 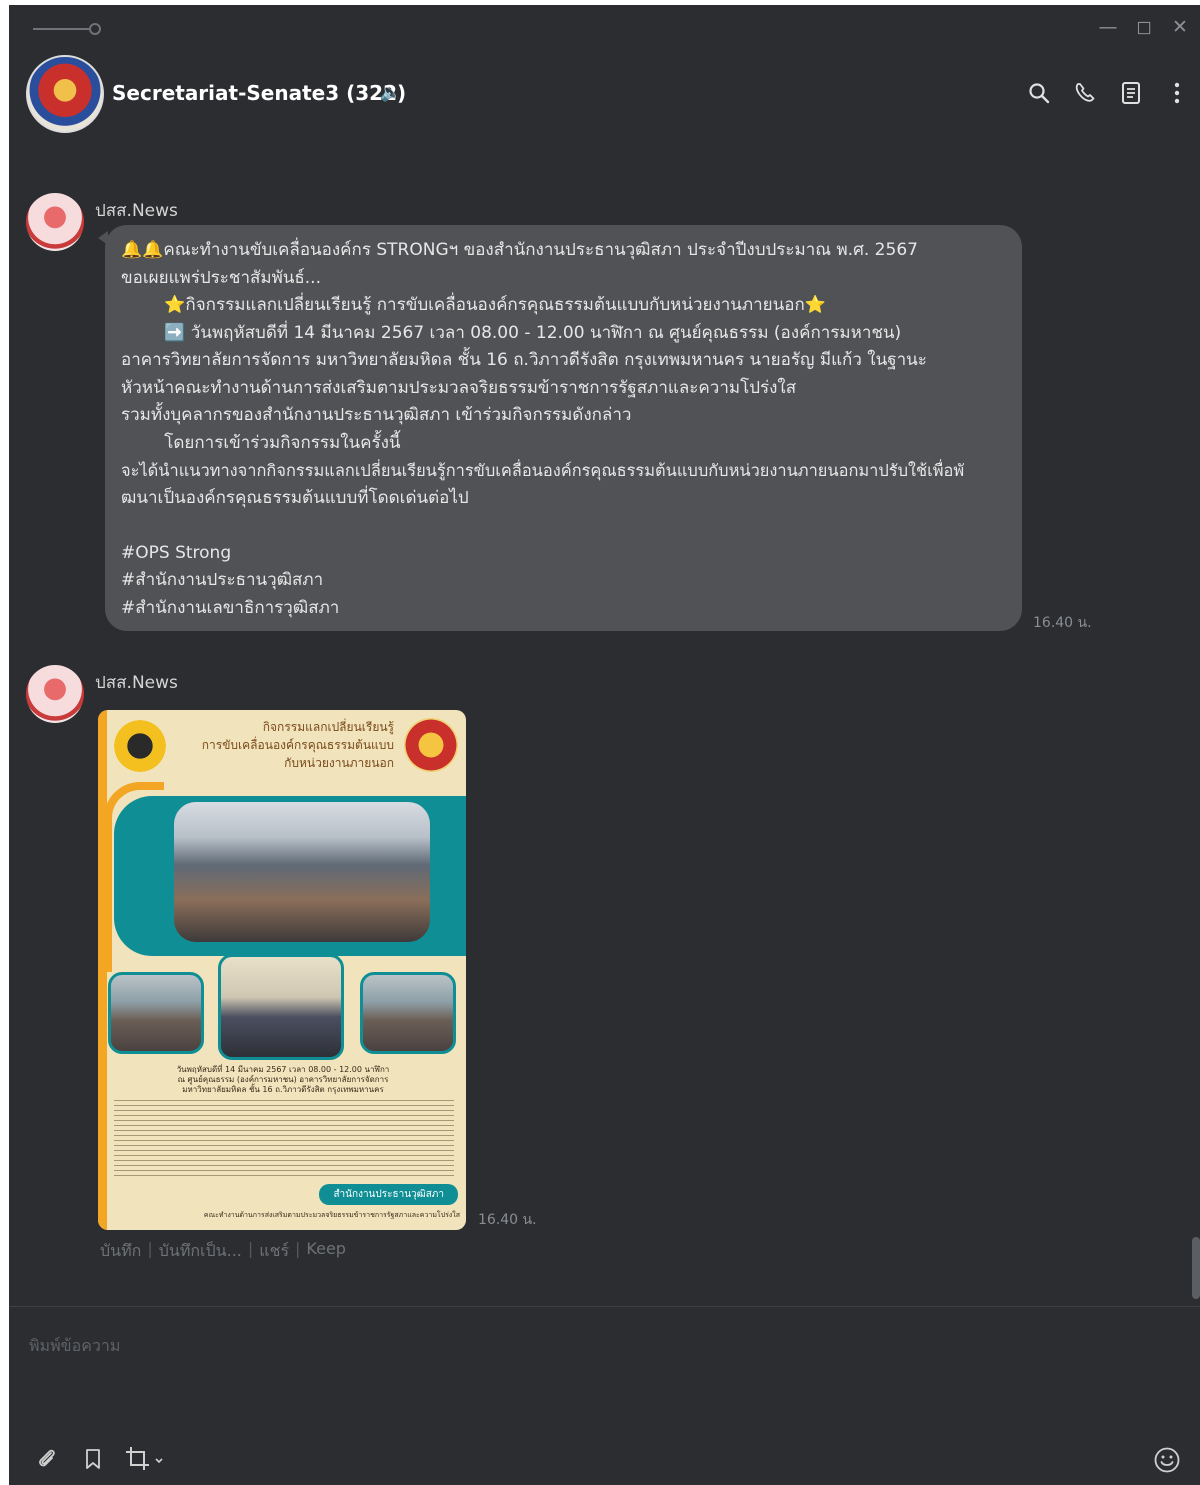 I want to click on bookmark-icon, so click(x=93, y=1459).